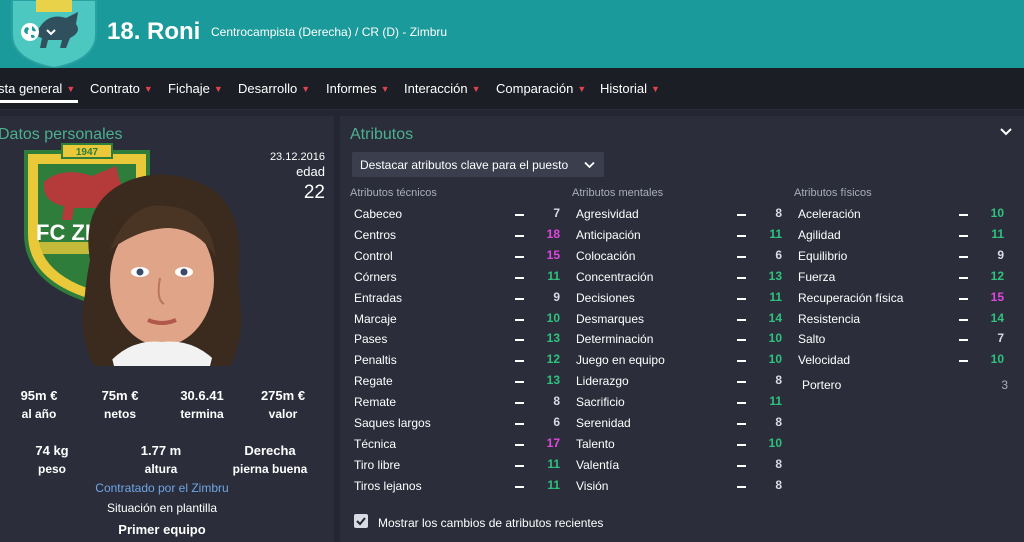 The image size is (1024, 542). I want to click on age-label: edad, so click(310, 171).